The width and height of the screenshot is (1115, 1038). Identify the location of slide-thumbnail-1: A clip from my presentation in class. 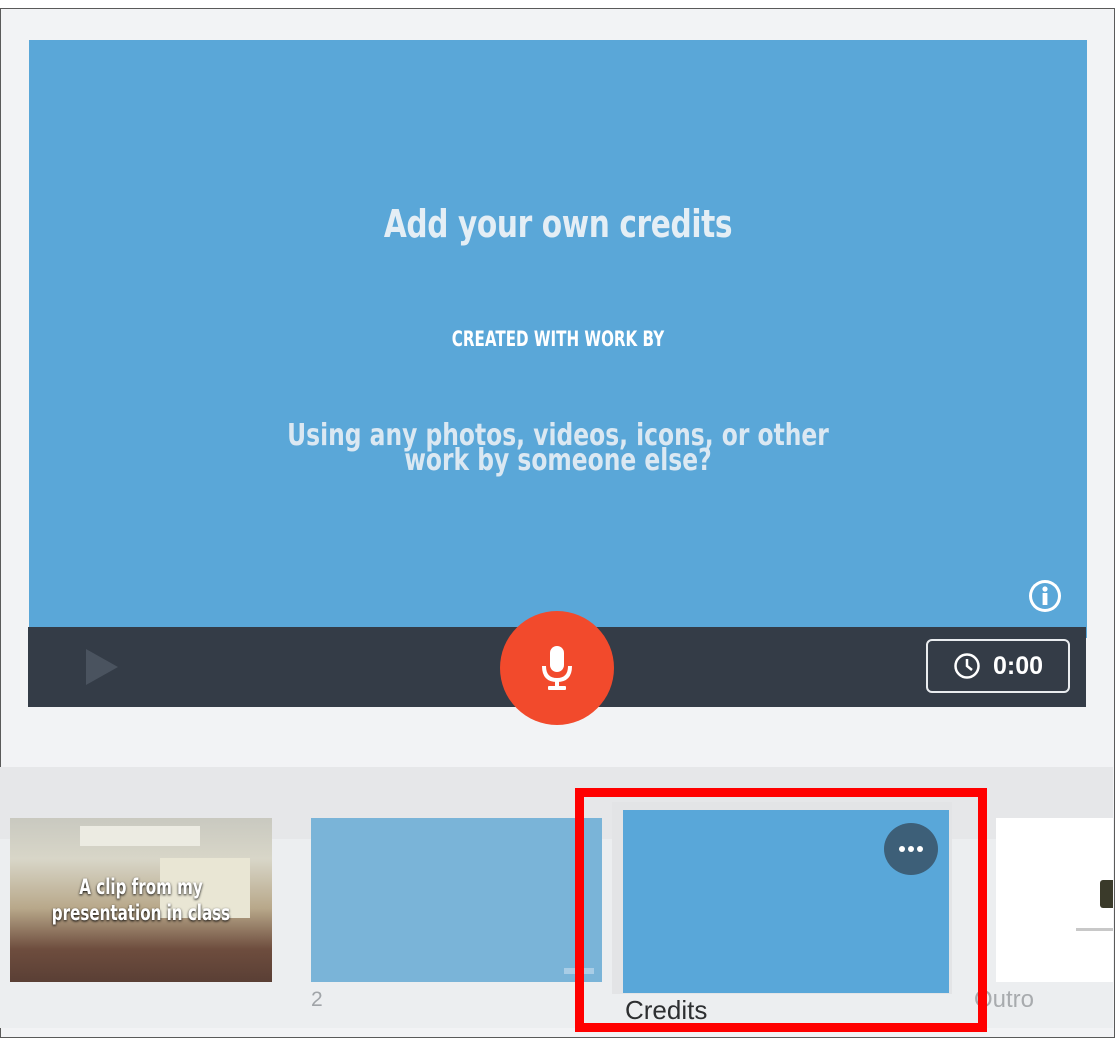
(141, 900).